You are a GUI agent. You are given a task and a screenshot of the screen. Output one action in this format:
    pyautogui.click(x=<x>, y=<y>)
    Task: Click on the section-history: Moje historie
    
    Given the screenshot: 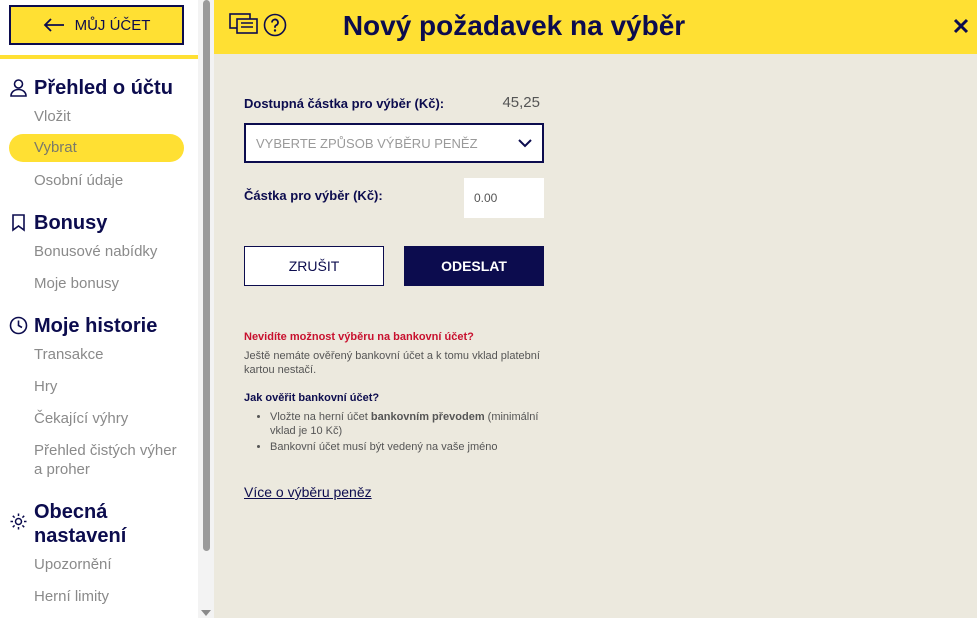 What is the action you would take?
    pyautogui.click(x=83, y=326)
    